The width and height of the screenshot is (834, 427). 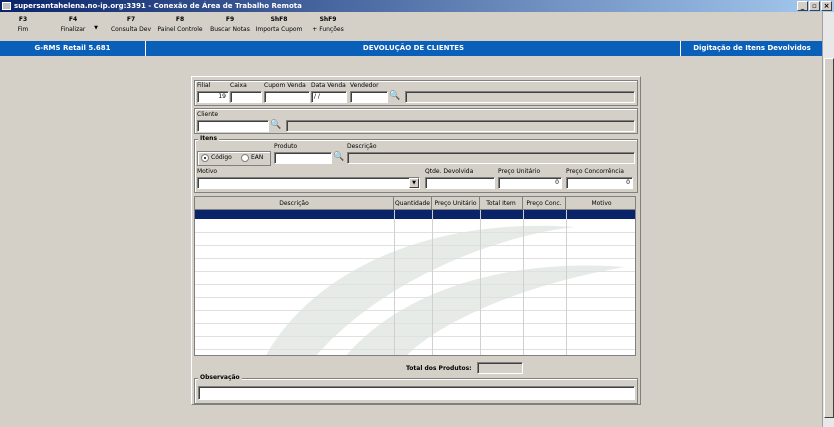 I want to click on column-preco-unitario: Preço Unitário, so click(x=456, y=203).